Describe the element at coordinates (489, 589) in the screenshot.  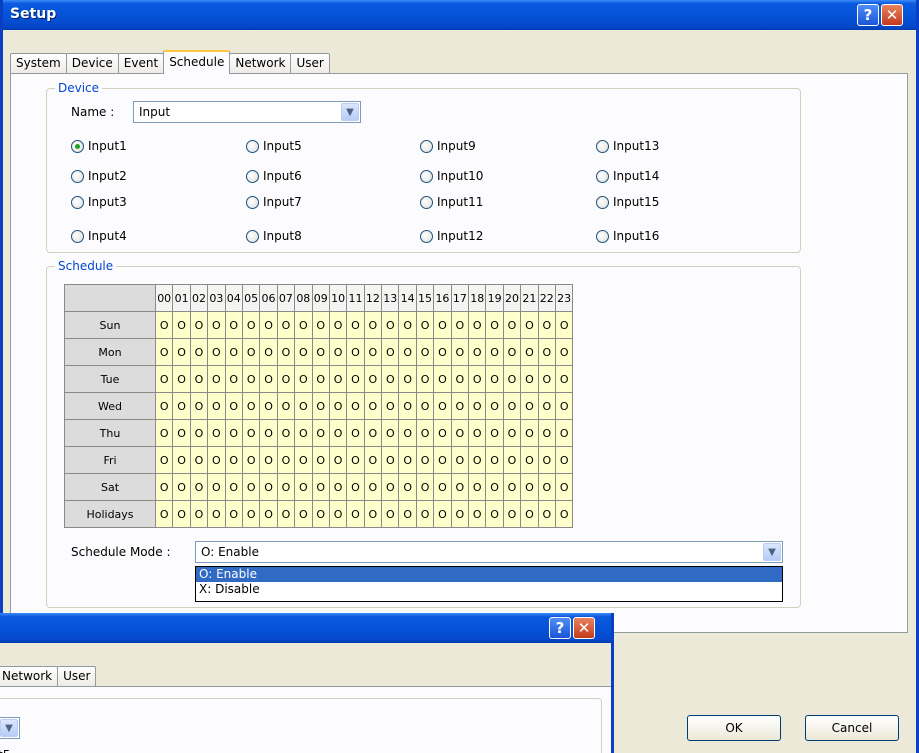
I see `dropdown-option-disable: X: Disable` at that location.